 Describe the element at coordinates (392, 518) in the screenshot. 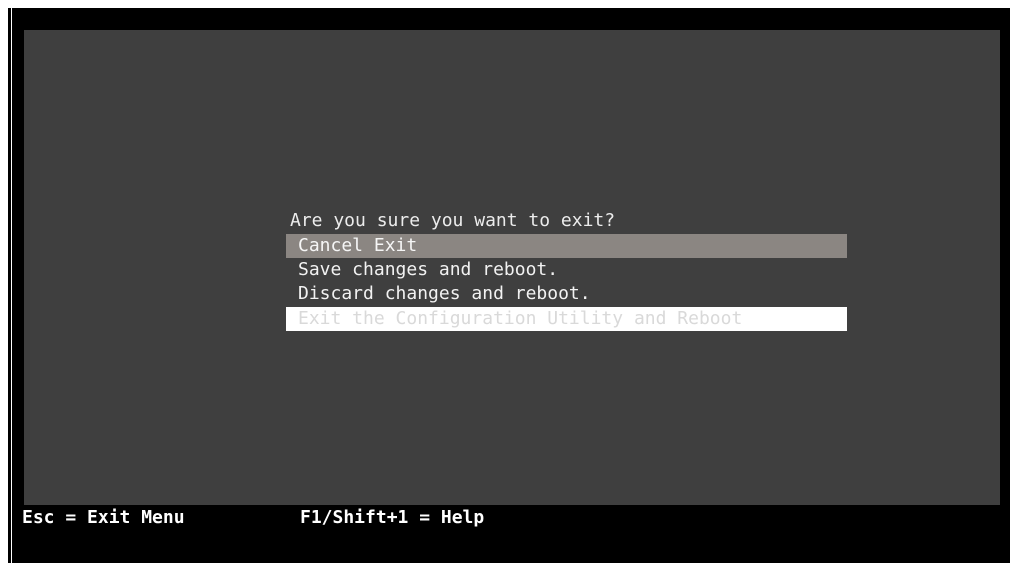

I see `help-hint: F1/Shift+1 = Help` at that location.